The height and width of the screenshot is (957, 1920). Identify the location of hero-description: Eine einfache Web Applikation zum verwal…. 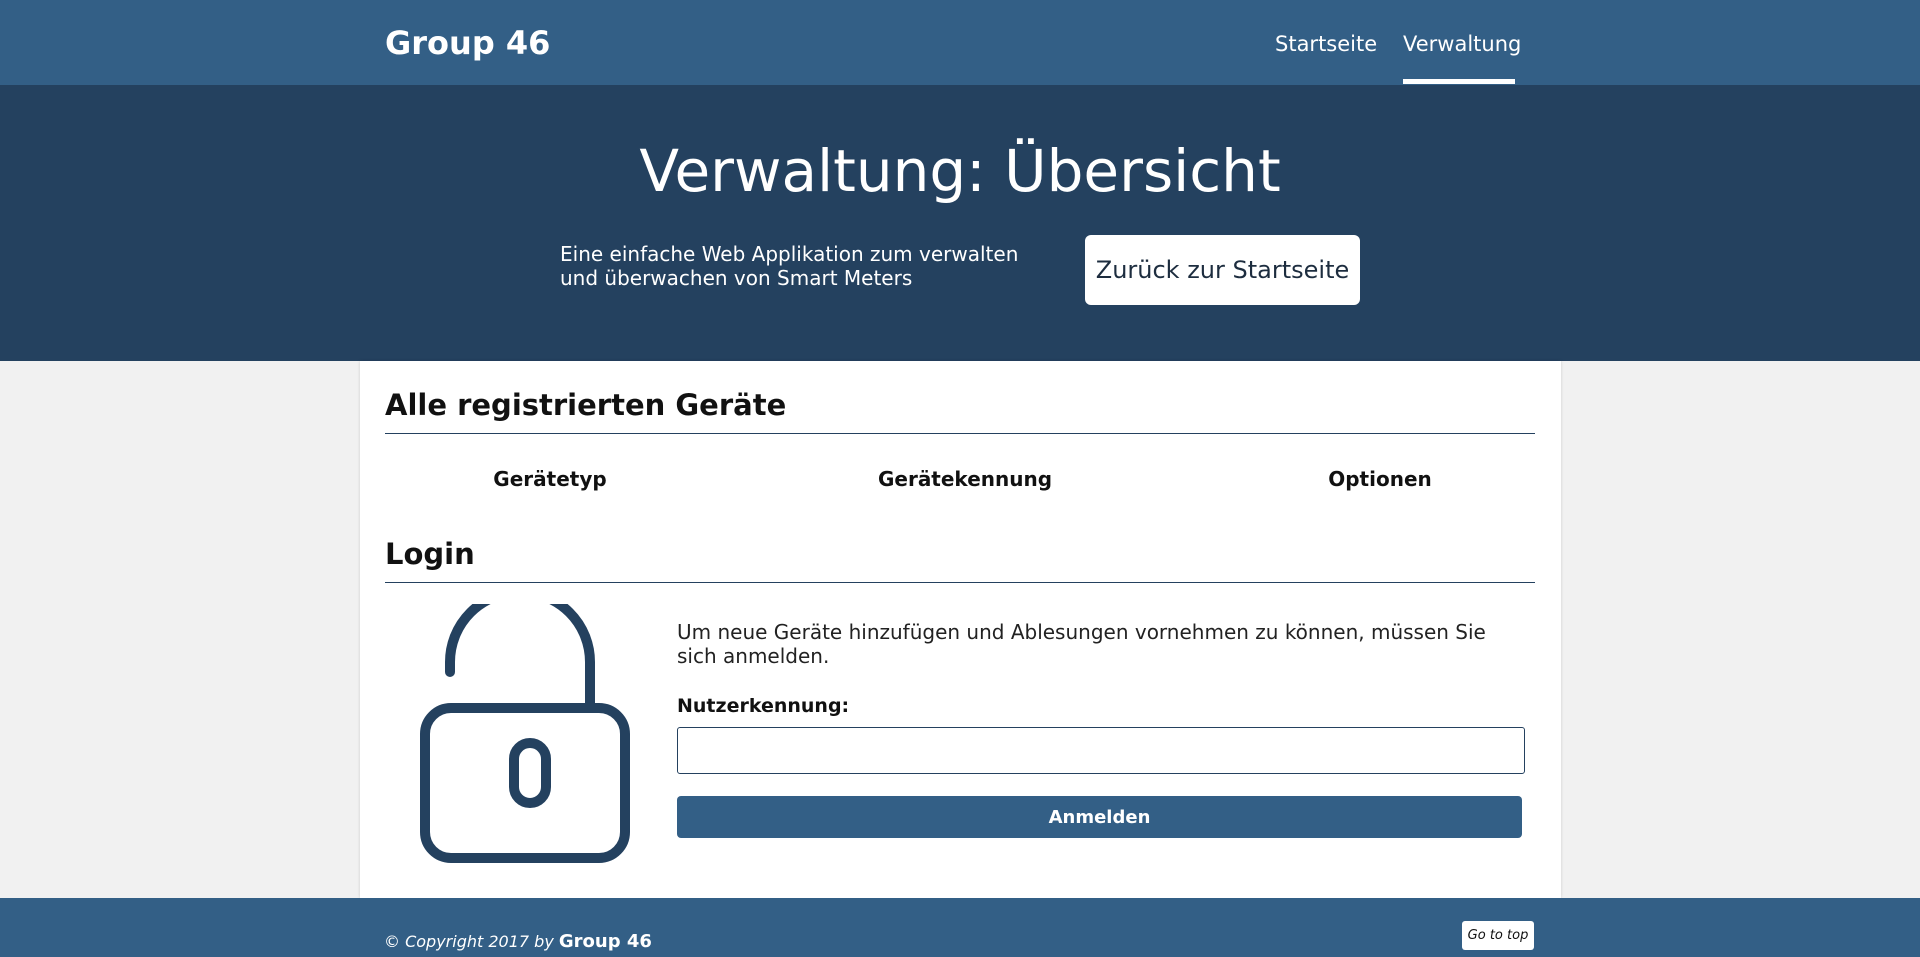
(789, 266).